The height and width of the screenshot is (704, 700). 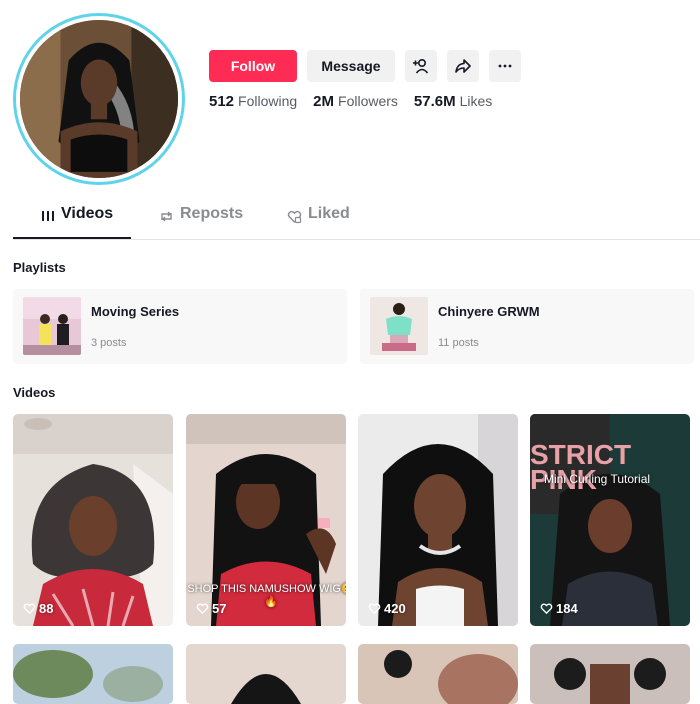 What do you see at coordinates (180, 326) in the screenshot?
I see `playlist-card: Moving Series 3 posts` at bounding box center [180, 326].